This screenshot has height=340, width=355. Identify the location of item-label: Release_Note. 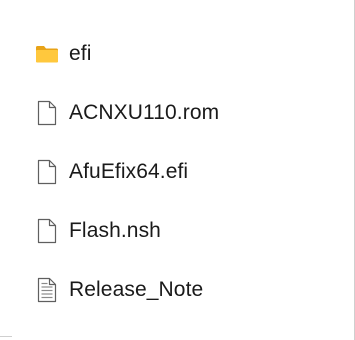
(136, 289).